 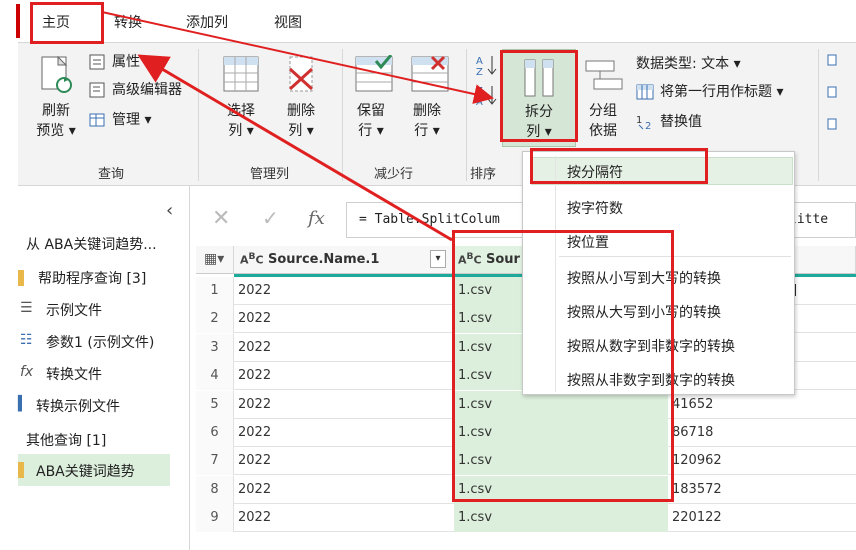 What do you see at coordinates (56, 131) in the screenshot?
I see `preview-label: 预览 ▾` at bounding box center [56, 131].